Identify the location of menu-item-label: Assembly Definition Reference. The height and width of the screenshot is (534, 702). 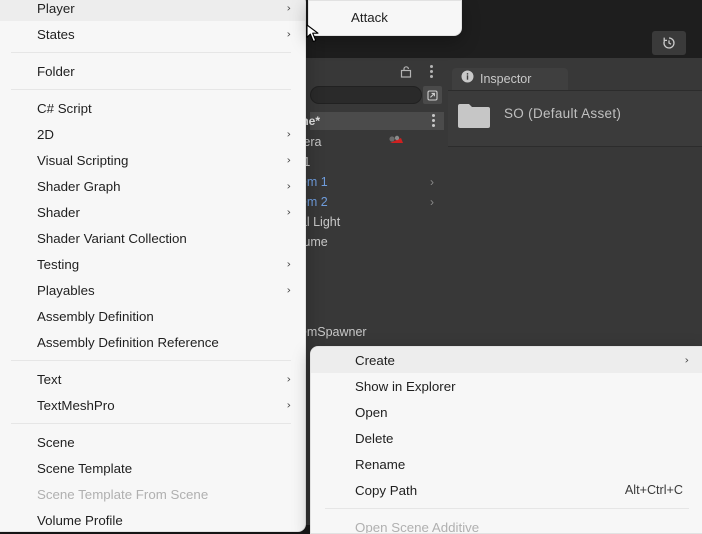
(128, 342).